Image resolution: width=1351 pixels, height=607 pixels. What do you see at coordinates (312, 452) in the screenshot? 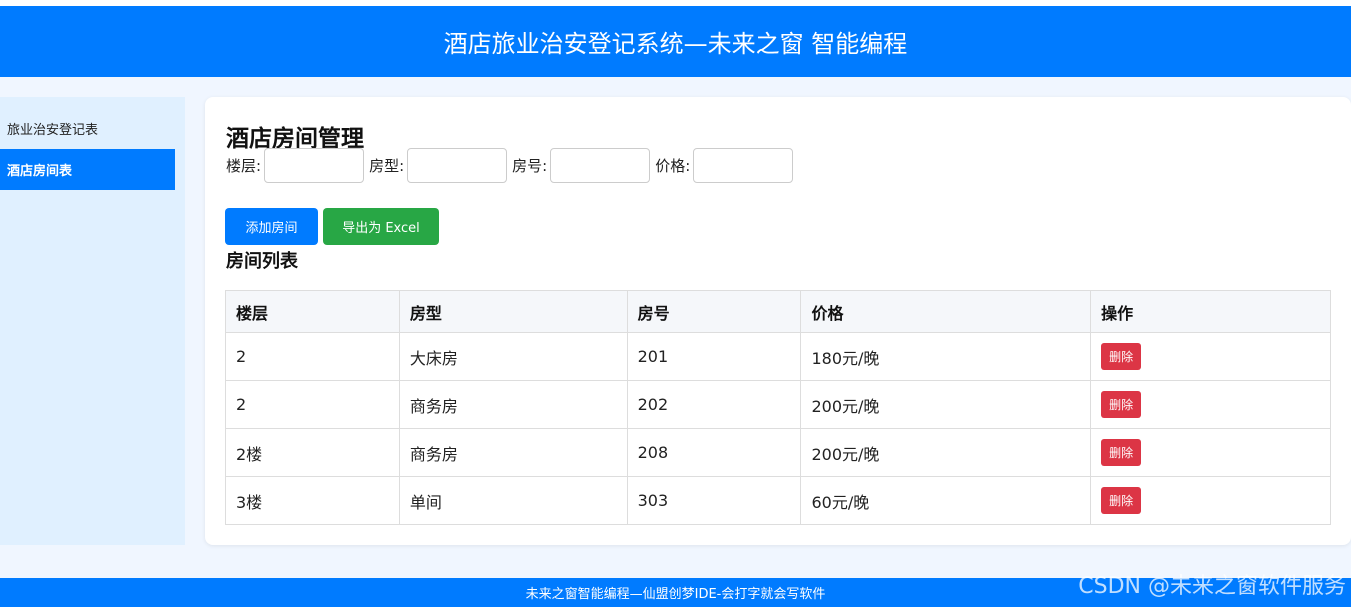
I see `cell-floor: 2楼` at bounding box center [312, 452].